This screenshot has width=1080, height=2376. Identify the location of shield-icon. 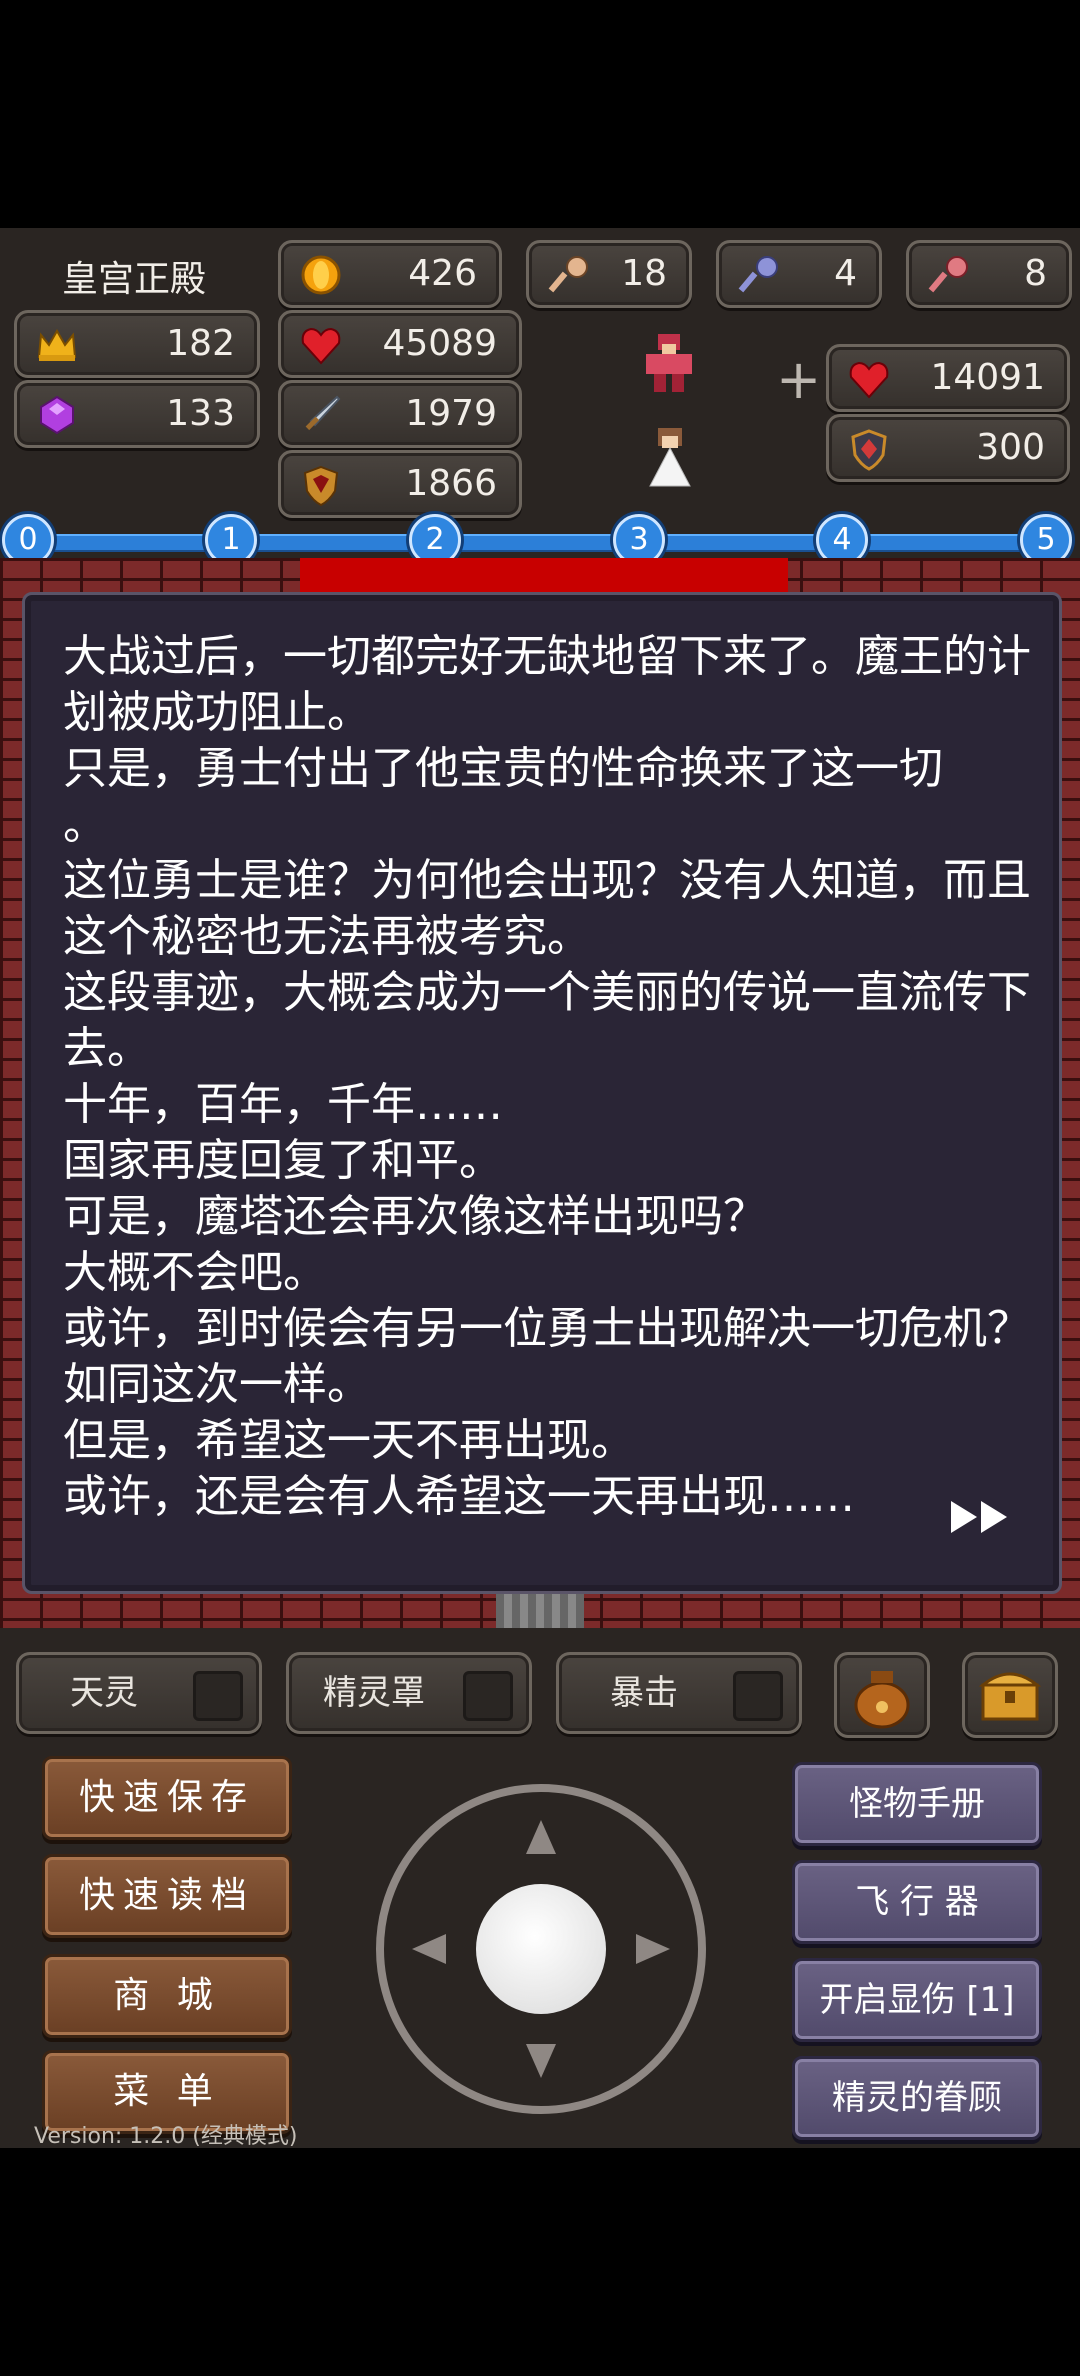
(321, 486).